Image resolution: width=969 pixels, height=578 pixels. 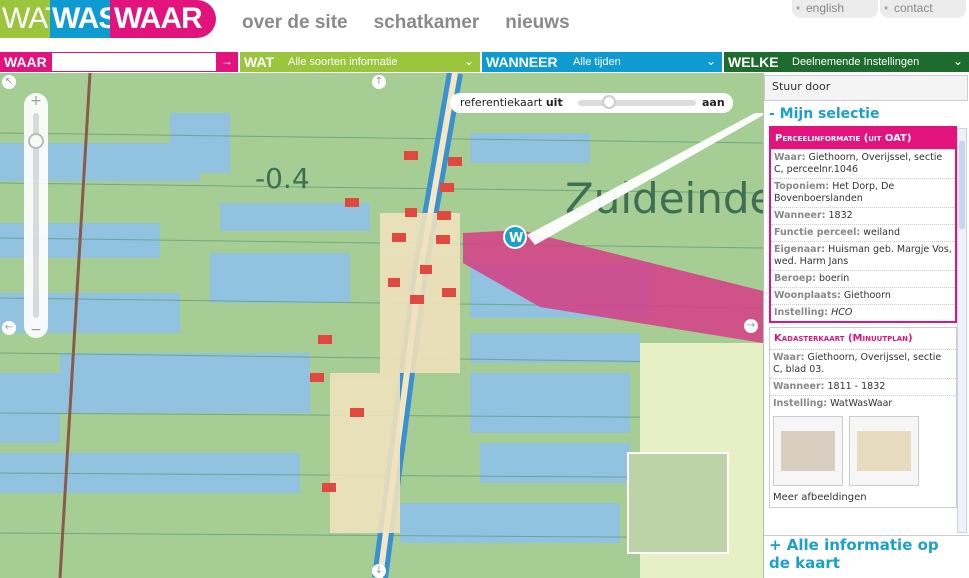 What do you see at coordinates (664, 198) in the screenshot?
I see `map-label-place: Zuideinde` at bounding box center [664, 198].